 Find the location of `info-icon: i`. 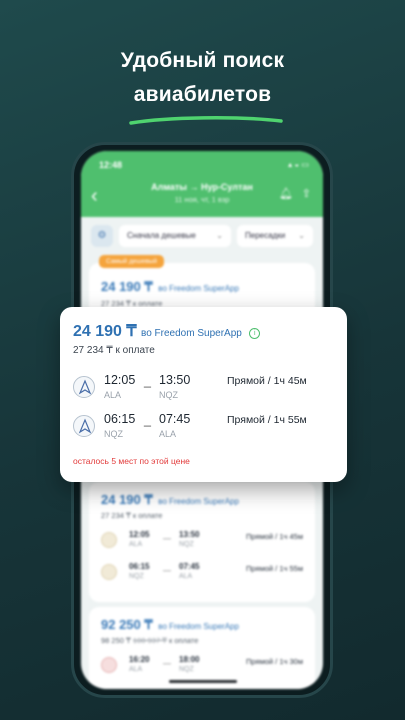

info-icon: i is located at coordinates (255, 333).